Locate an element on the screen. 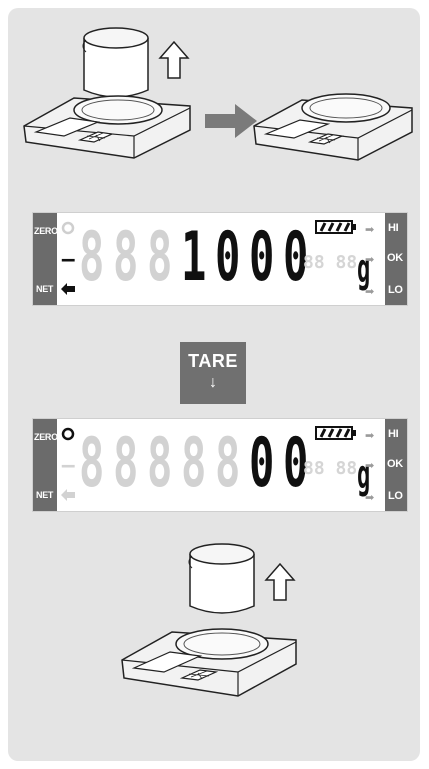 This screenshot has width=429, height=769. tare-button-label: TARE is located at coordinates (213, 361).